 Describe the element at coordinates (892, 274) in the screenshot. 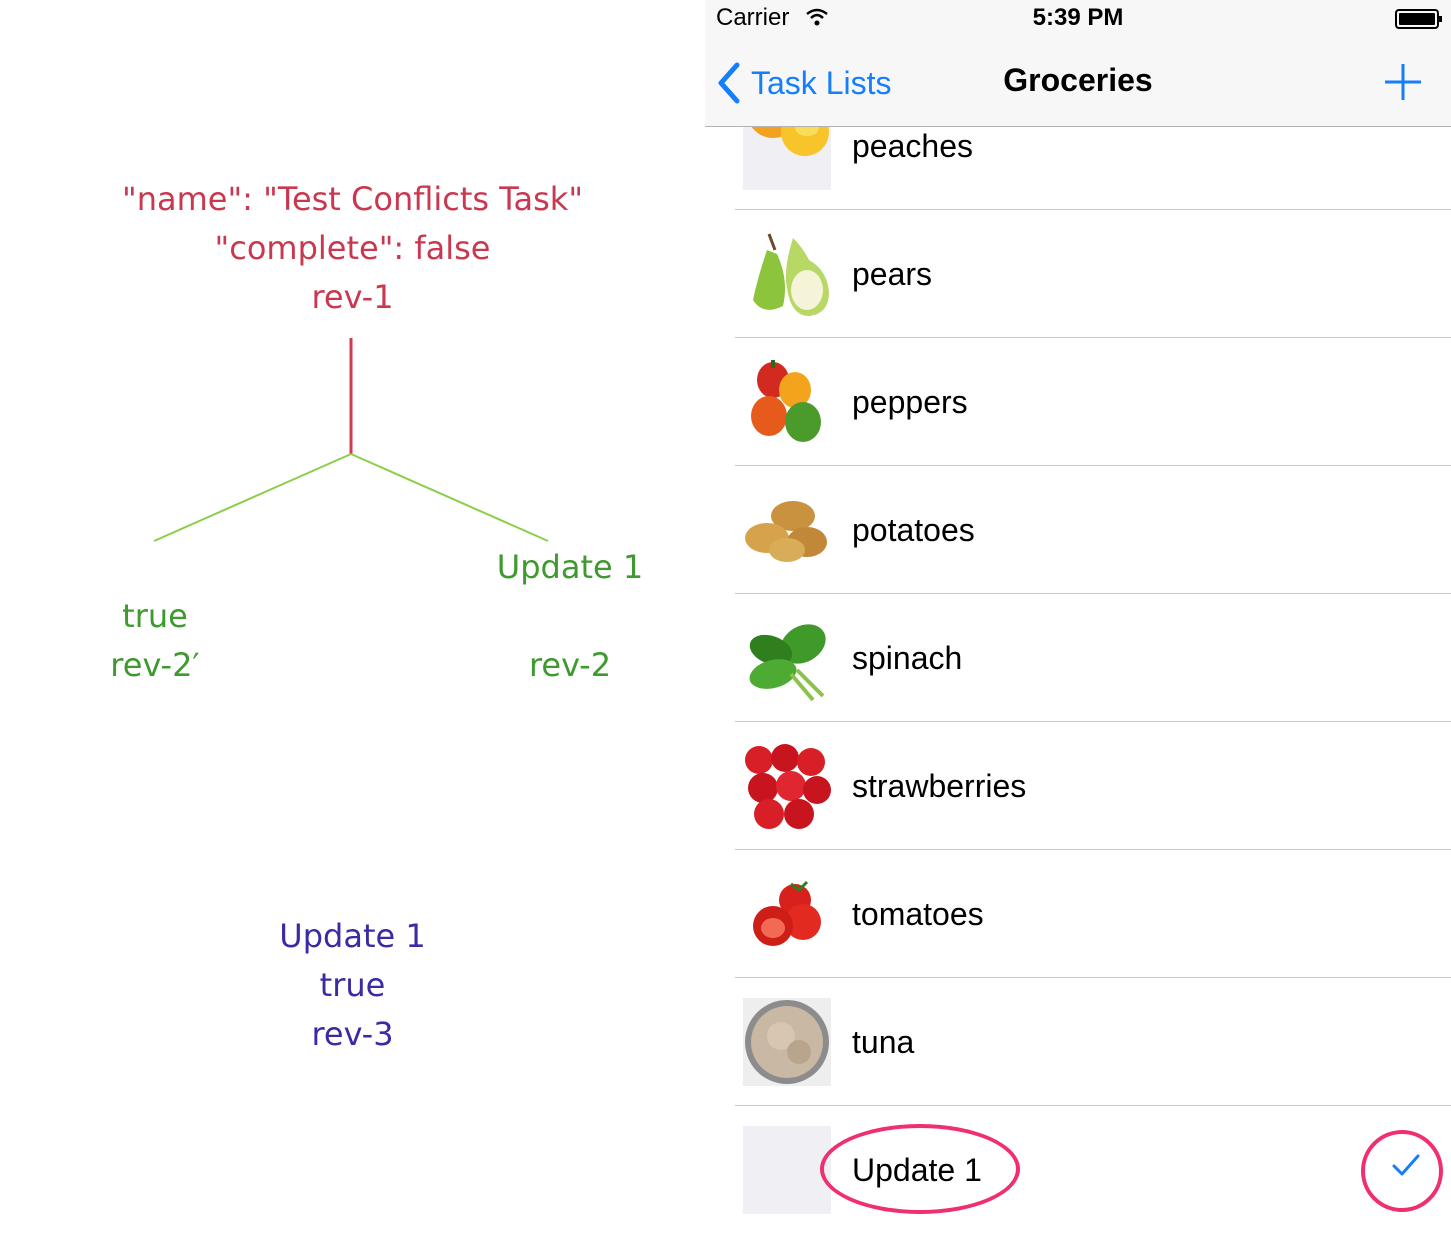

I see `task-name: pears` at that location.